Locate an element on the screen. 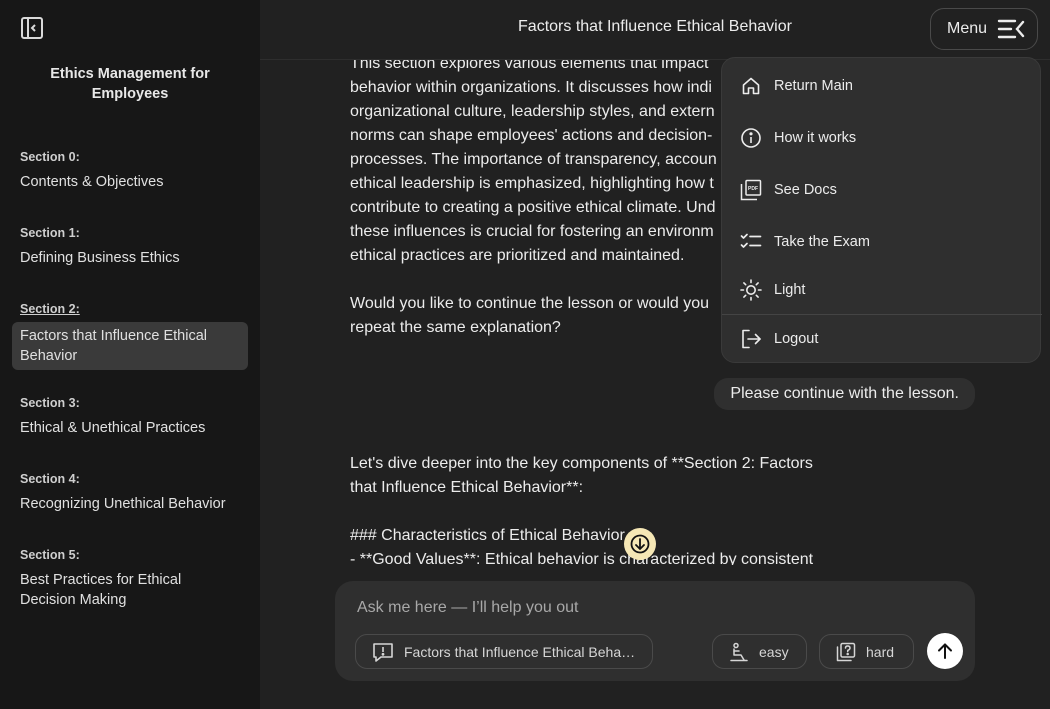  hard-label: hard is located at coordinates (880, 651).